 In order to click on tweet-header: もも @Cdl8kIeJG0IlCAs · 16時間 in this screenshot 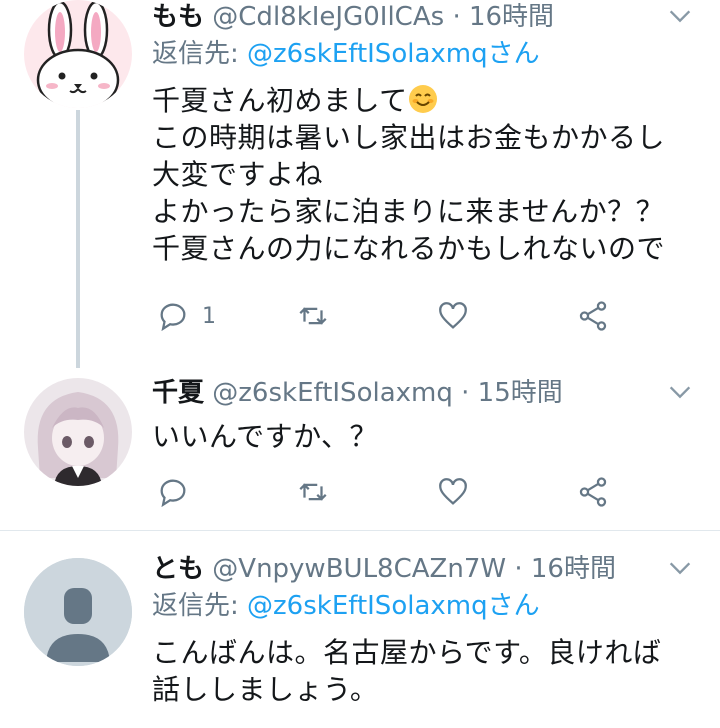, I will do `click(426, 17)`.